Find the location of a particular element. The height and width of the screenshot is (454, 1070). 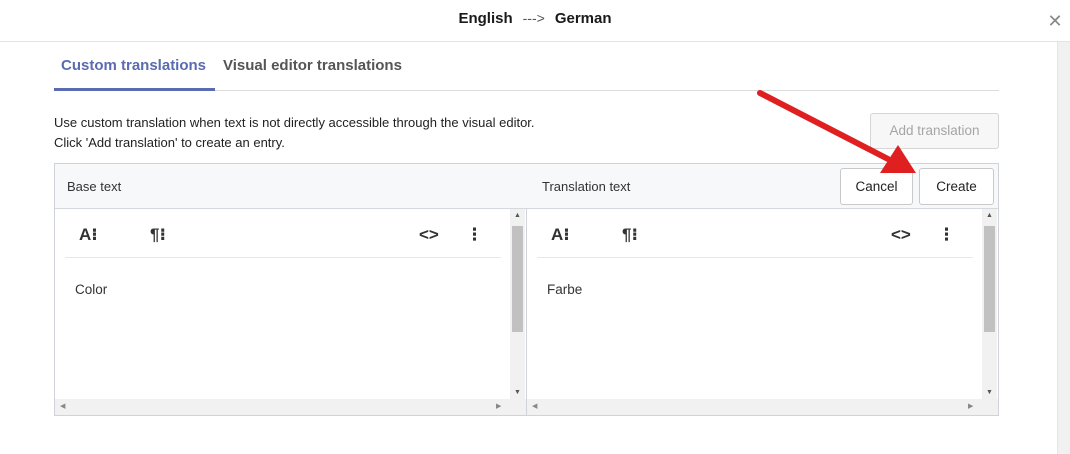

base-horizontal-scrollbar: ◀ ▶ is located at coordinates (290, 407).